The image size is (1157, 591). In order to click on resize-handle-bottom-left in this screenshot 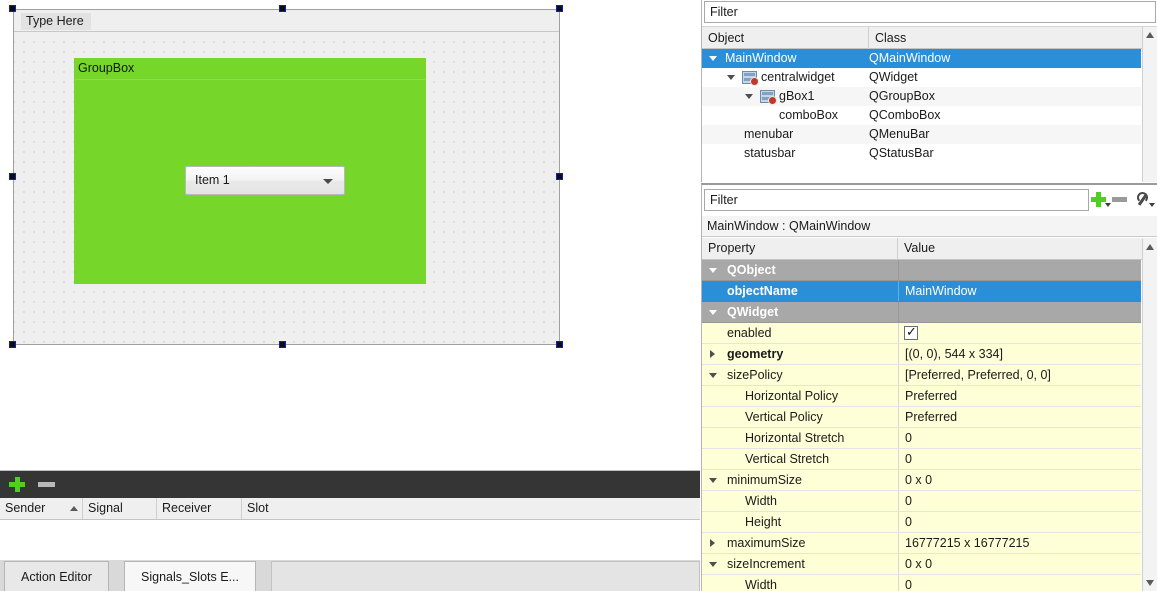, I will do `click(12, 344)`.